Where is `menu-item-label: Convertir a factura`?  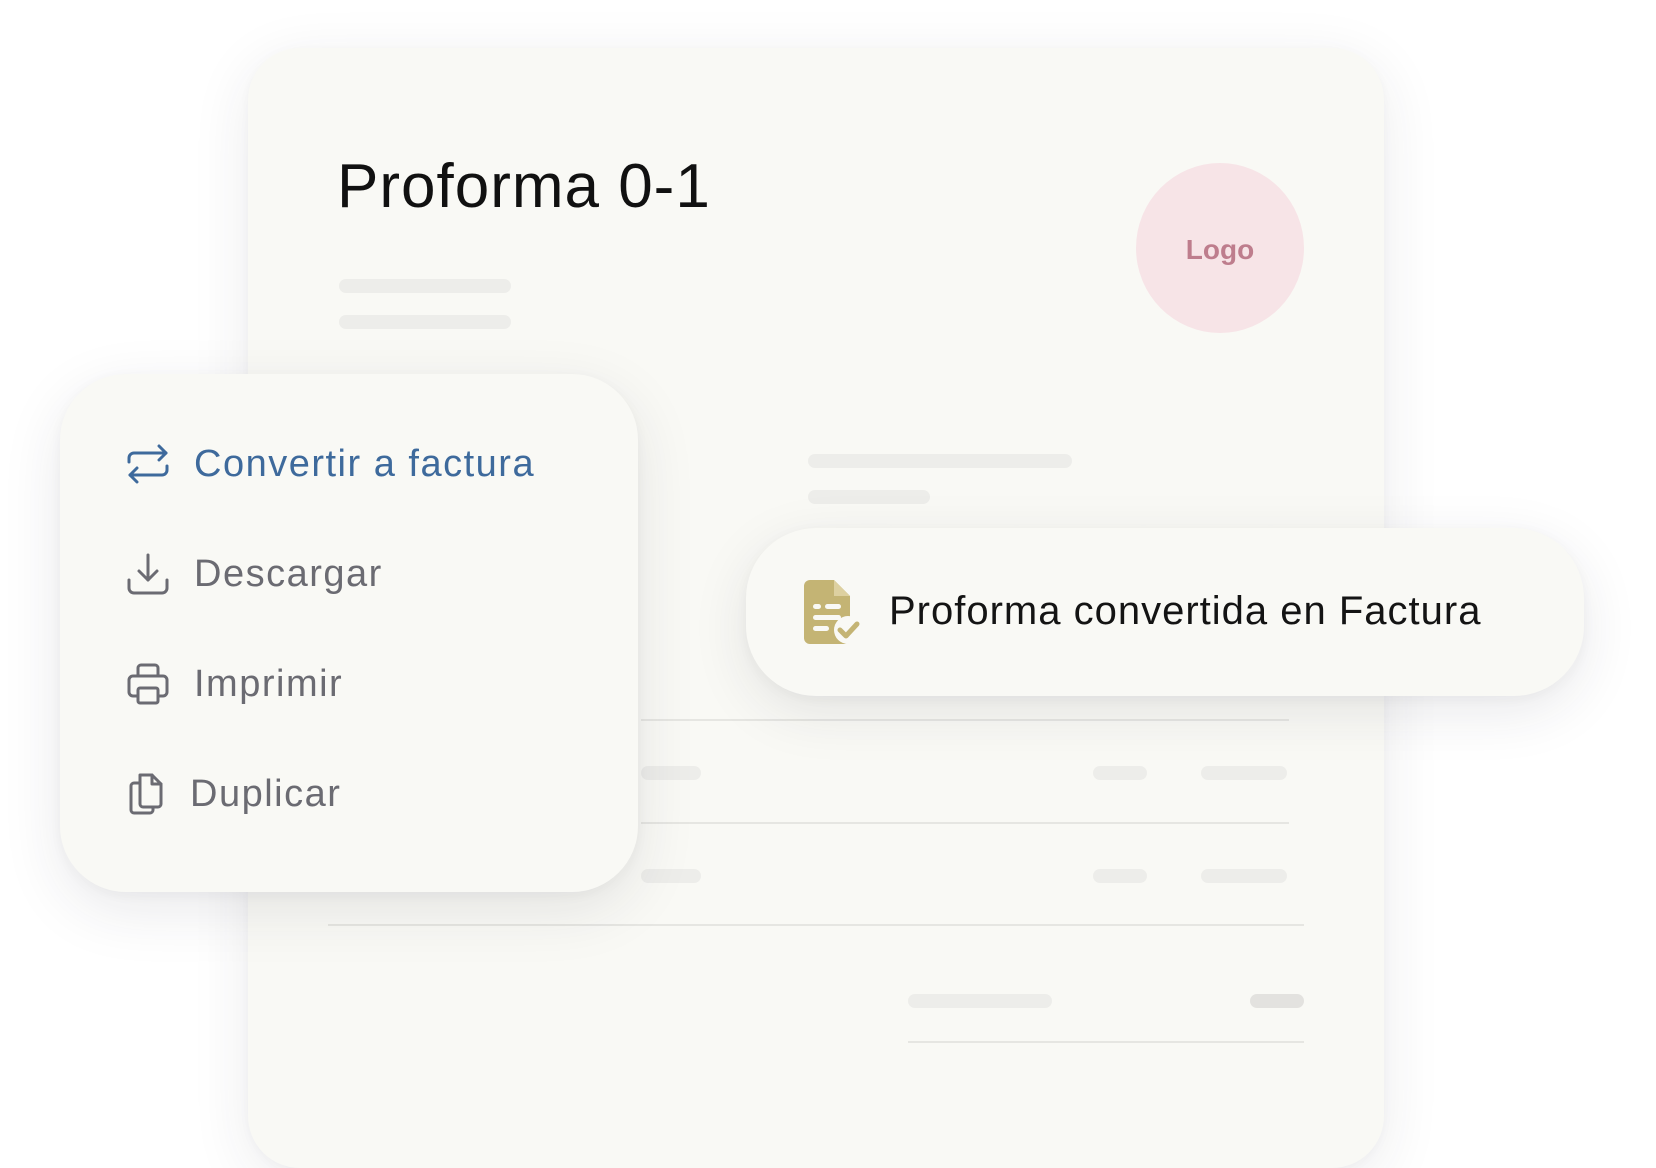 menu-item-label: Convertir a factura is located at coordinates (365, 463).